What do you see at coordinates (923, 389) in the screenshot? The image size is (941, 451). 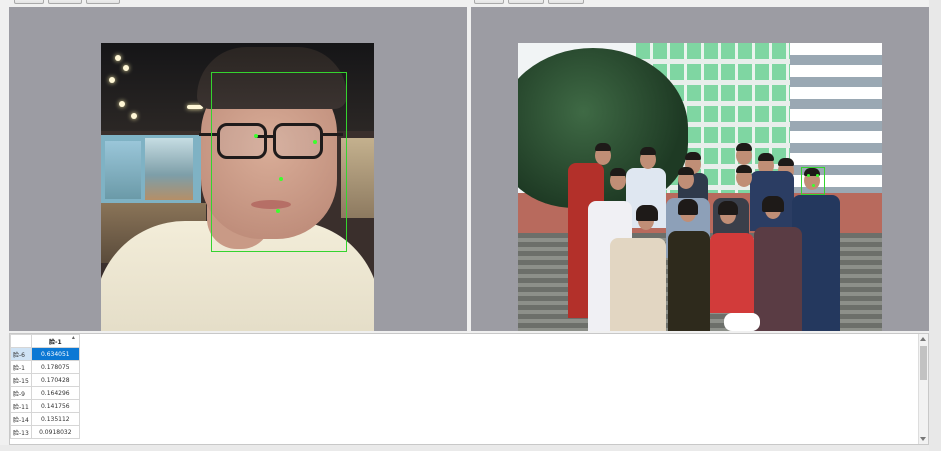 I see `vertical-scrollbar` at bounding box center [923, 389].